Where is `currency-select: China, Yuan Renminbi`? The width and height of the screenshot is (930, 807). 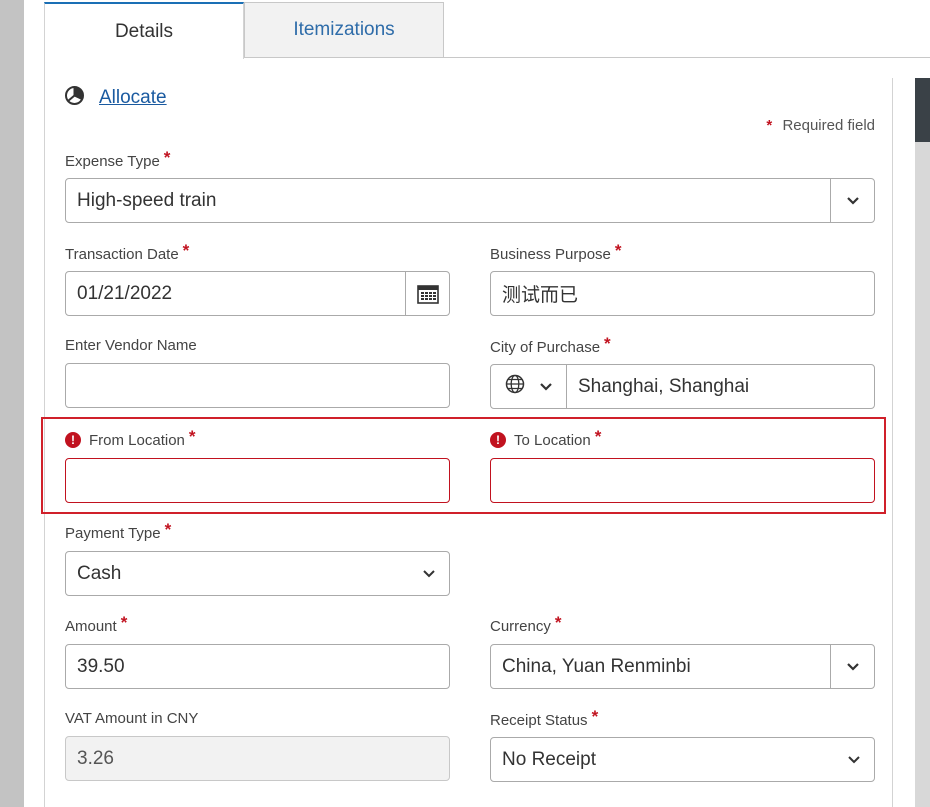
currency-select: China, Yuan Renminbi is located at coordinates (682, 666).